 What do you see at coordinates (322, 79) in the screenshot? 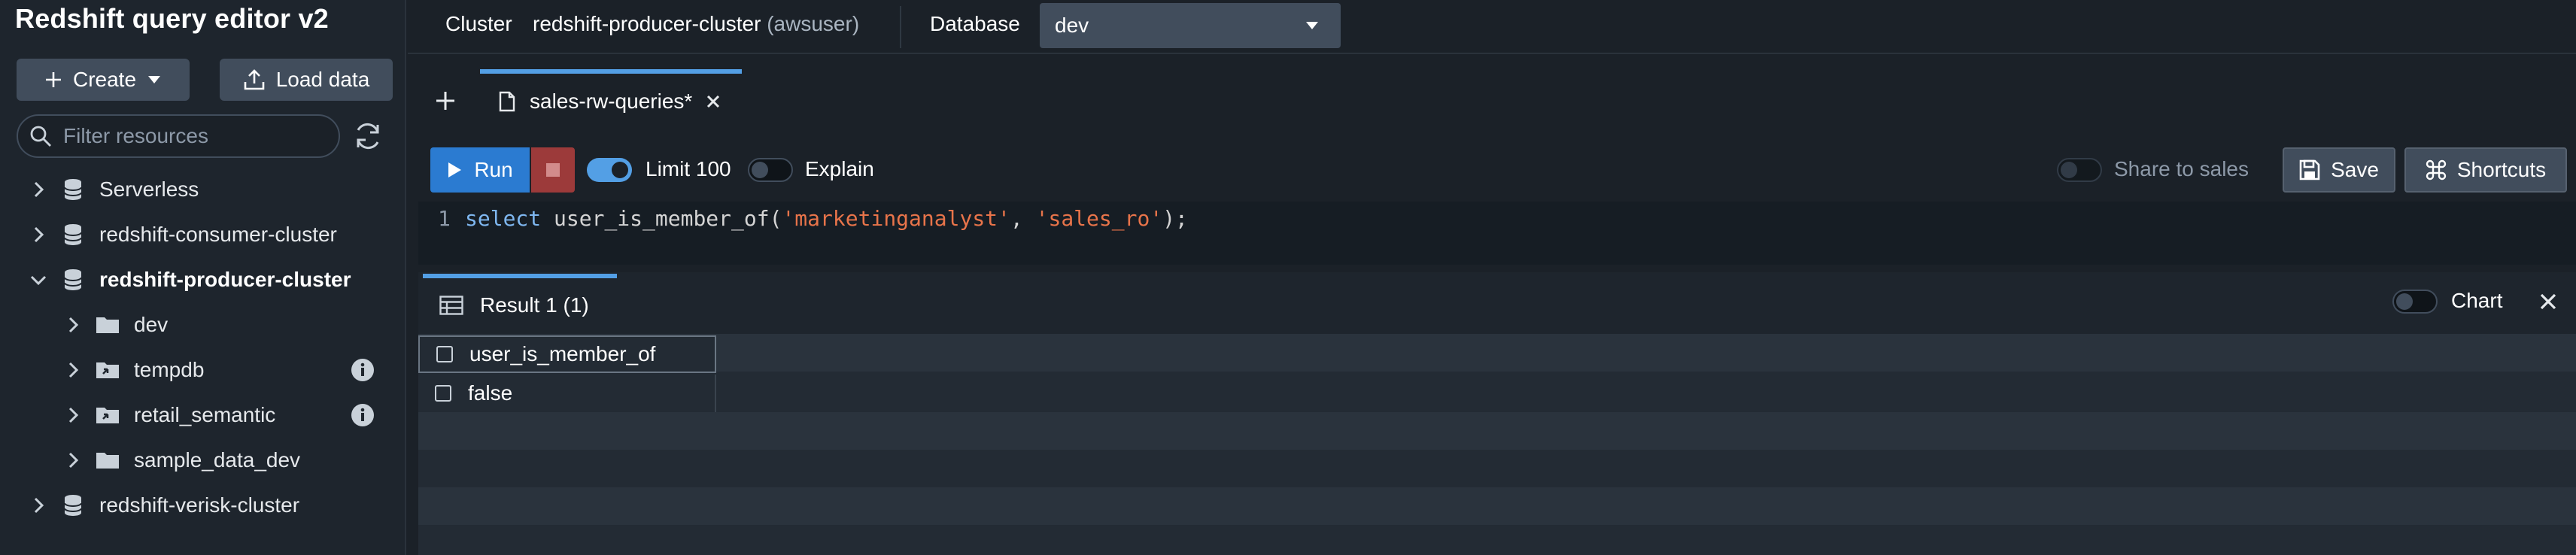
I see `load-data-label: Load data` at bounding box center [322, 79].